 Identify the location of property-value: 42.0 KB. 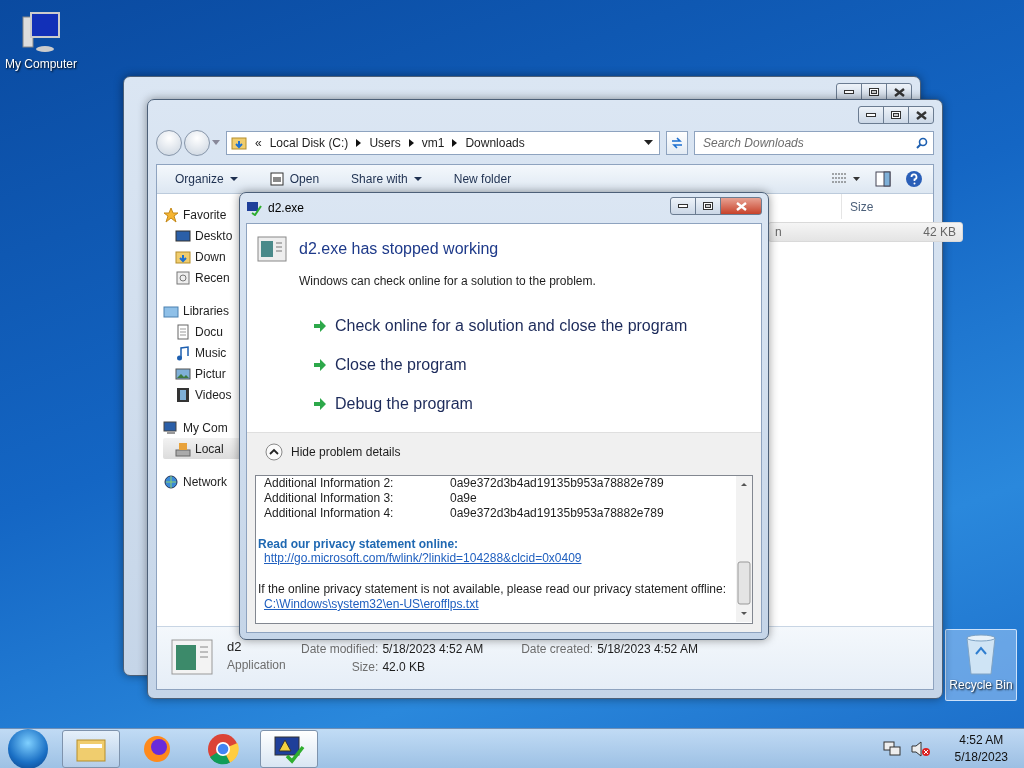
(404, 667).